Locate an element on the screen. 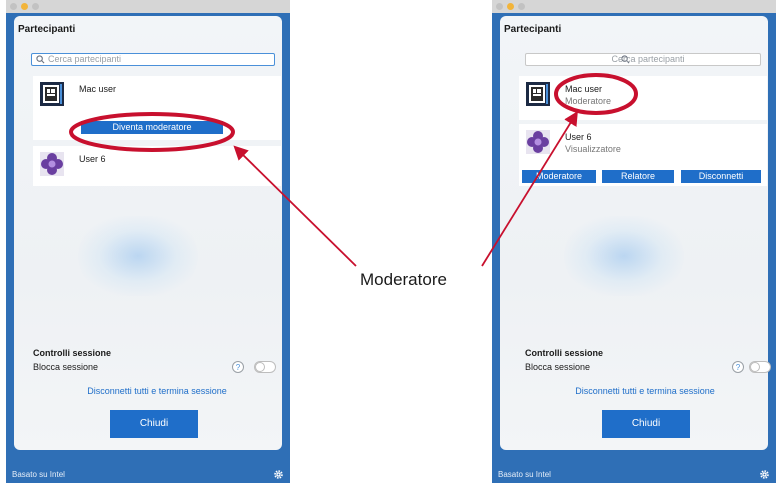 The width and height of the screenshot is (776, 483). callout-arrow-right is located at coordinates (529, 188).